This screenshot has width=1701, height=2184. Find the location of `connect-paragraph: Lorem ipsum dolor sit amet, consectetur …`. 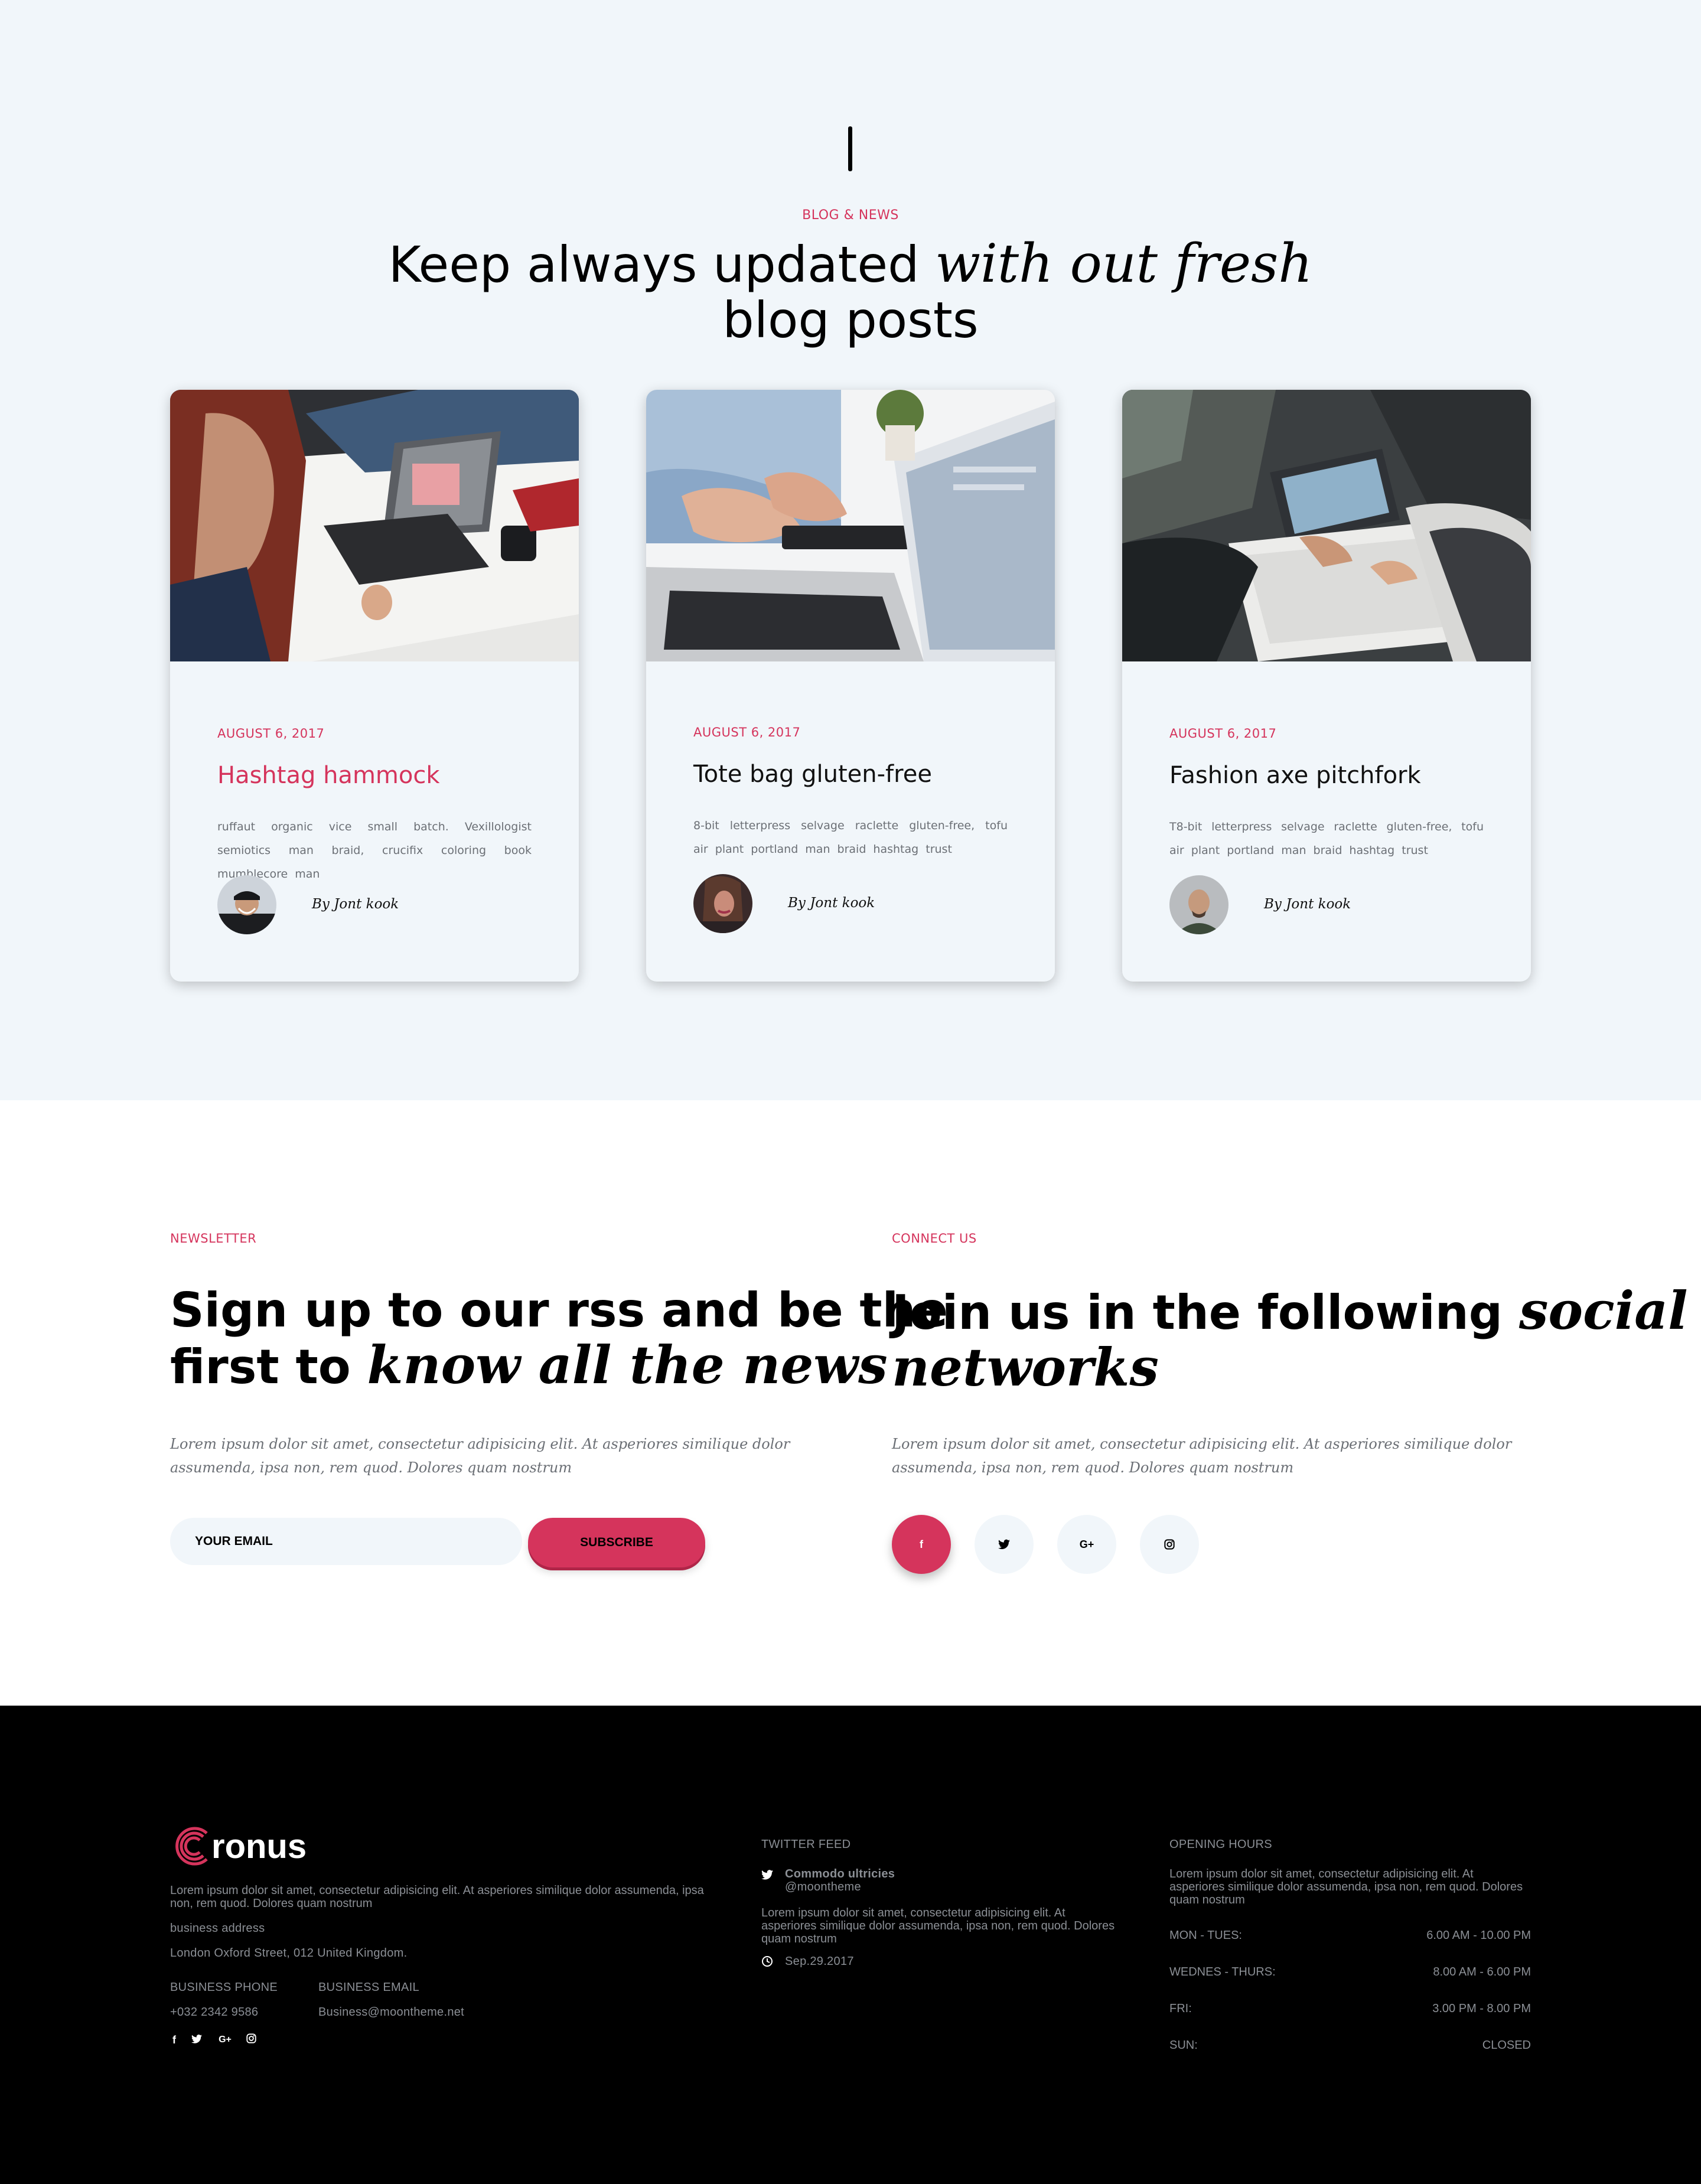

connect-paragraph: Lorem ipsum dolor sit amet, consectetur … is located at coordinates (1202, 1456).